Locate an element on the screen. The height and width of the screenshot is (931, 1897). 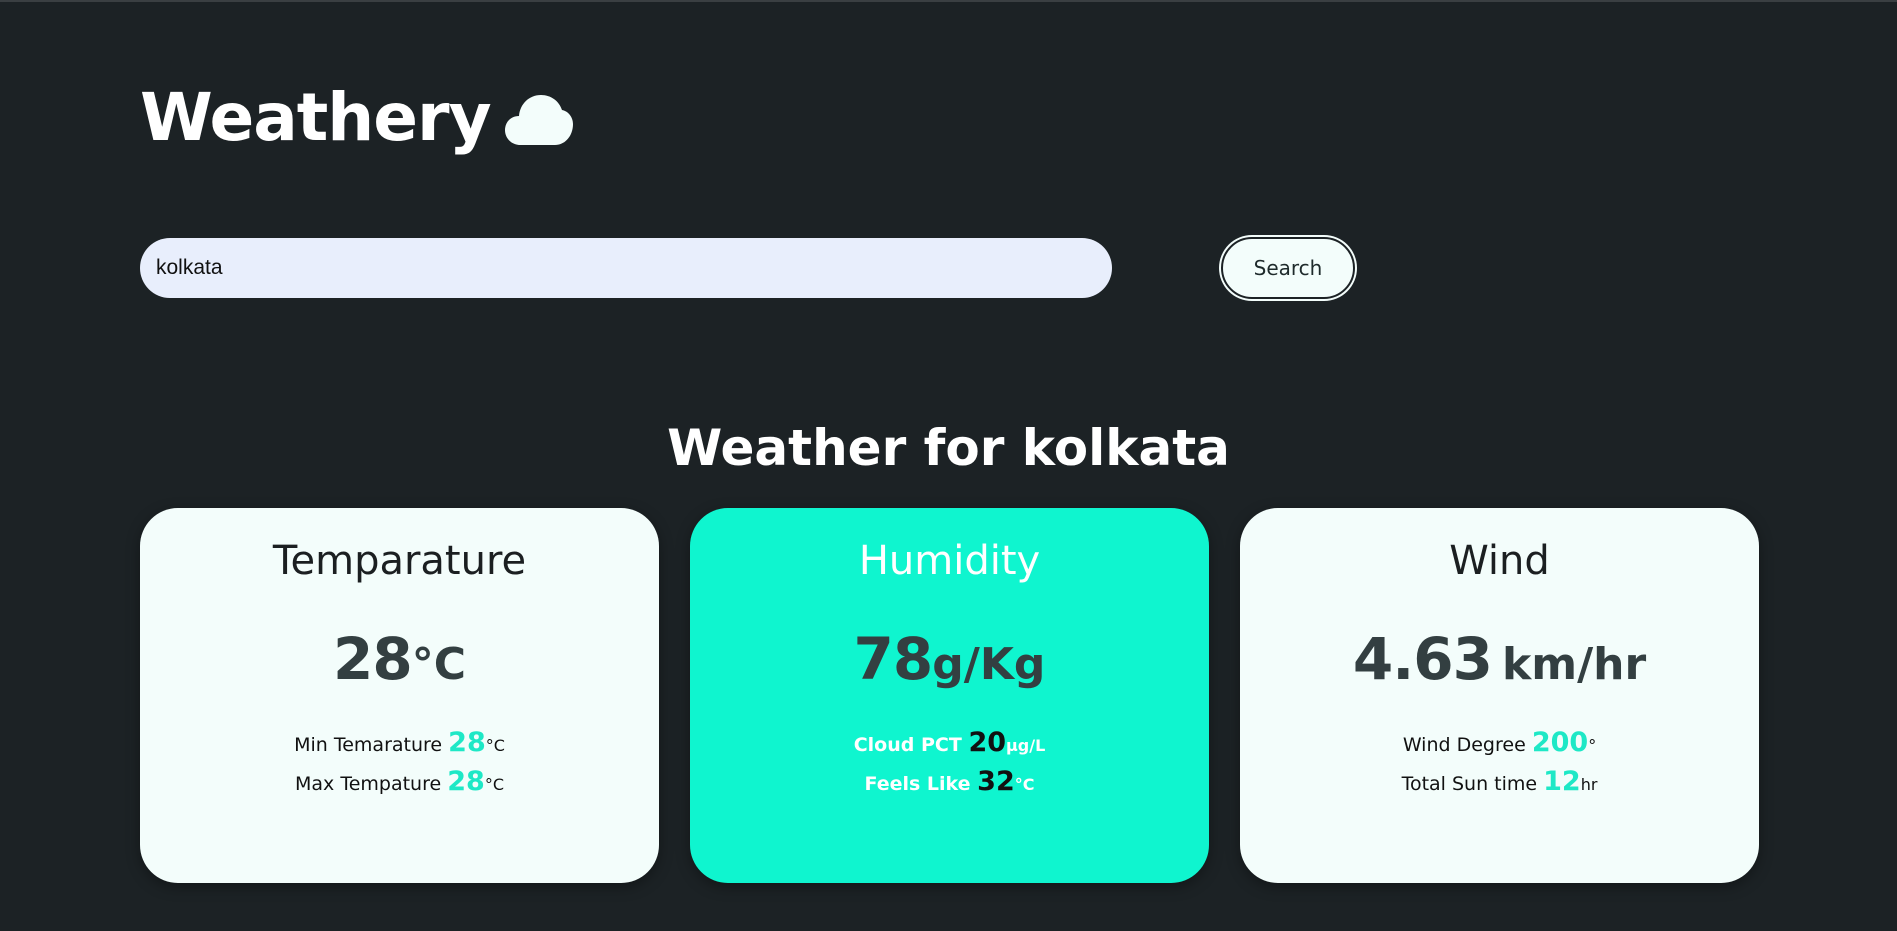
stat-feels-like: Feels Like 32°C is located at coordinates (949, 783).